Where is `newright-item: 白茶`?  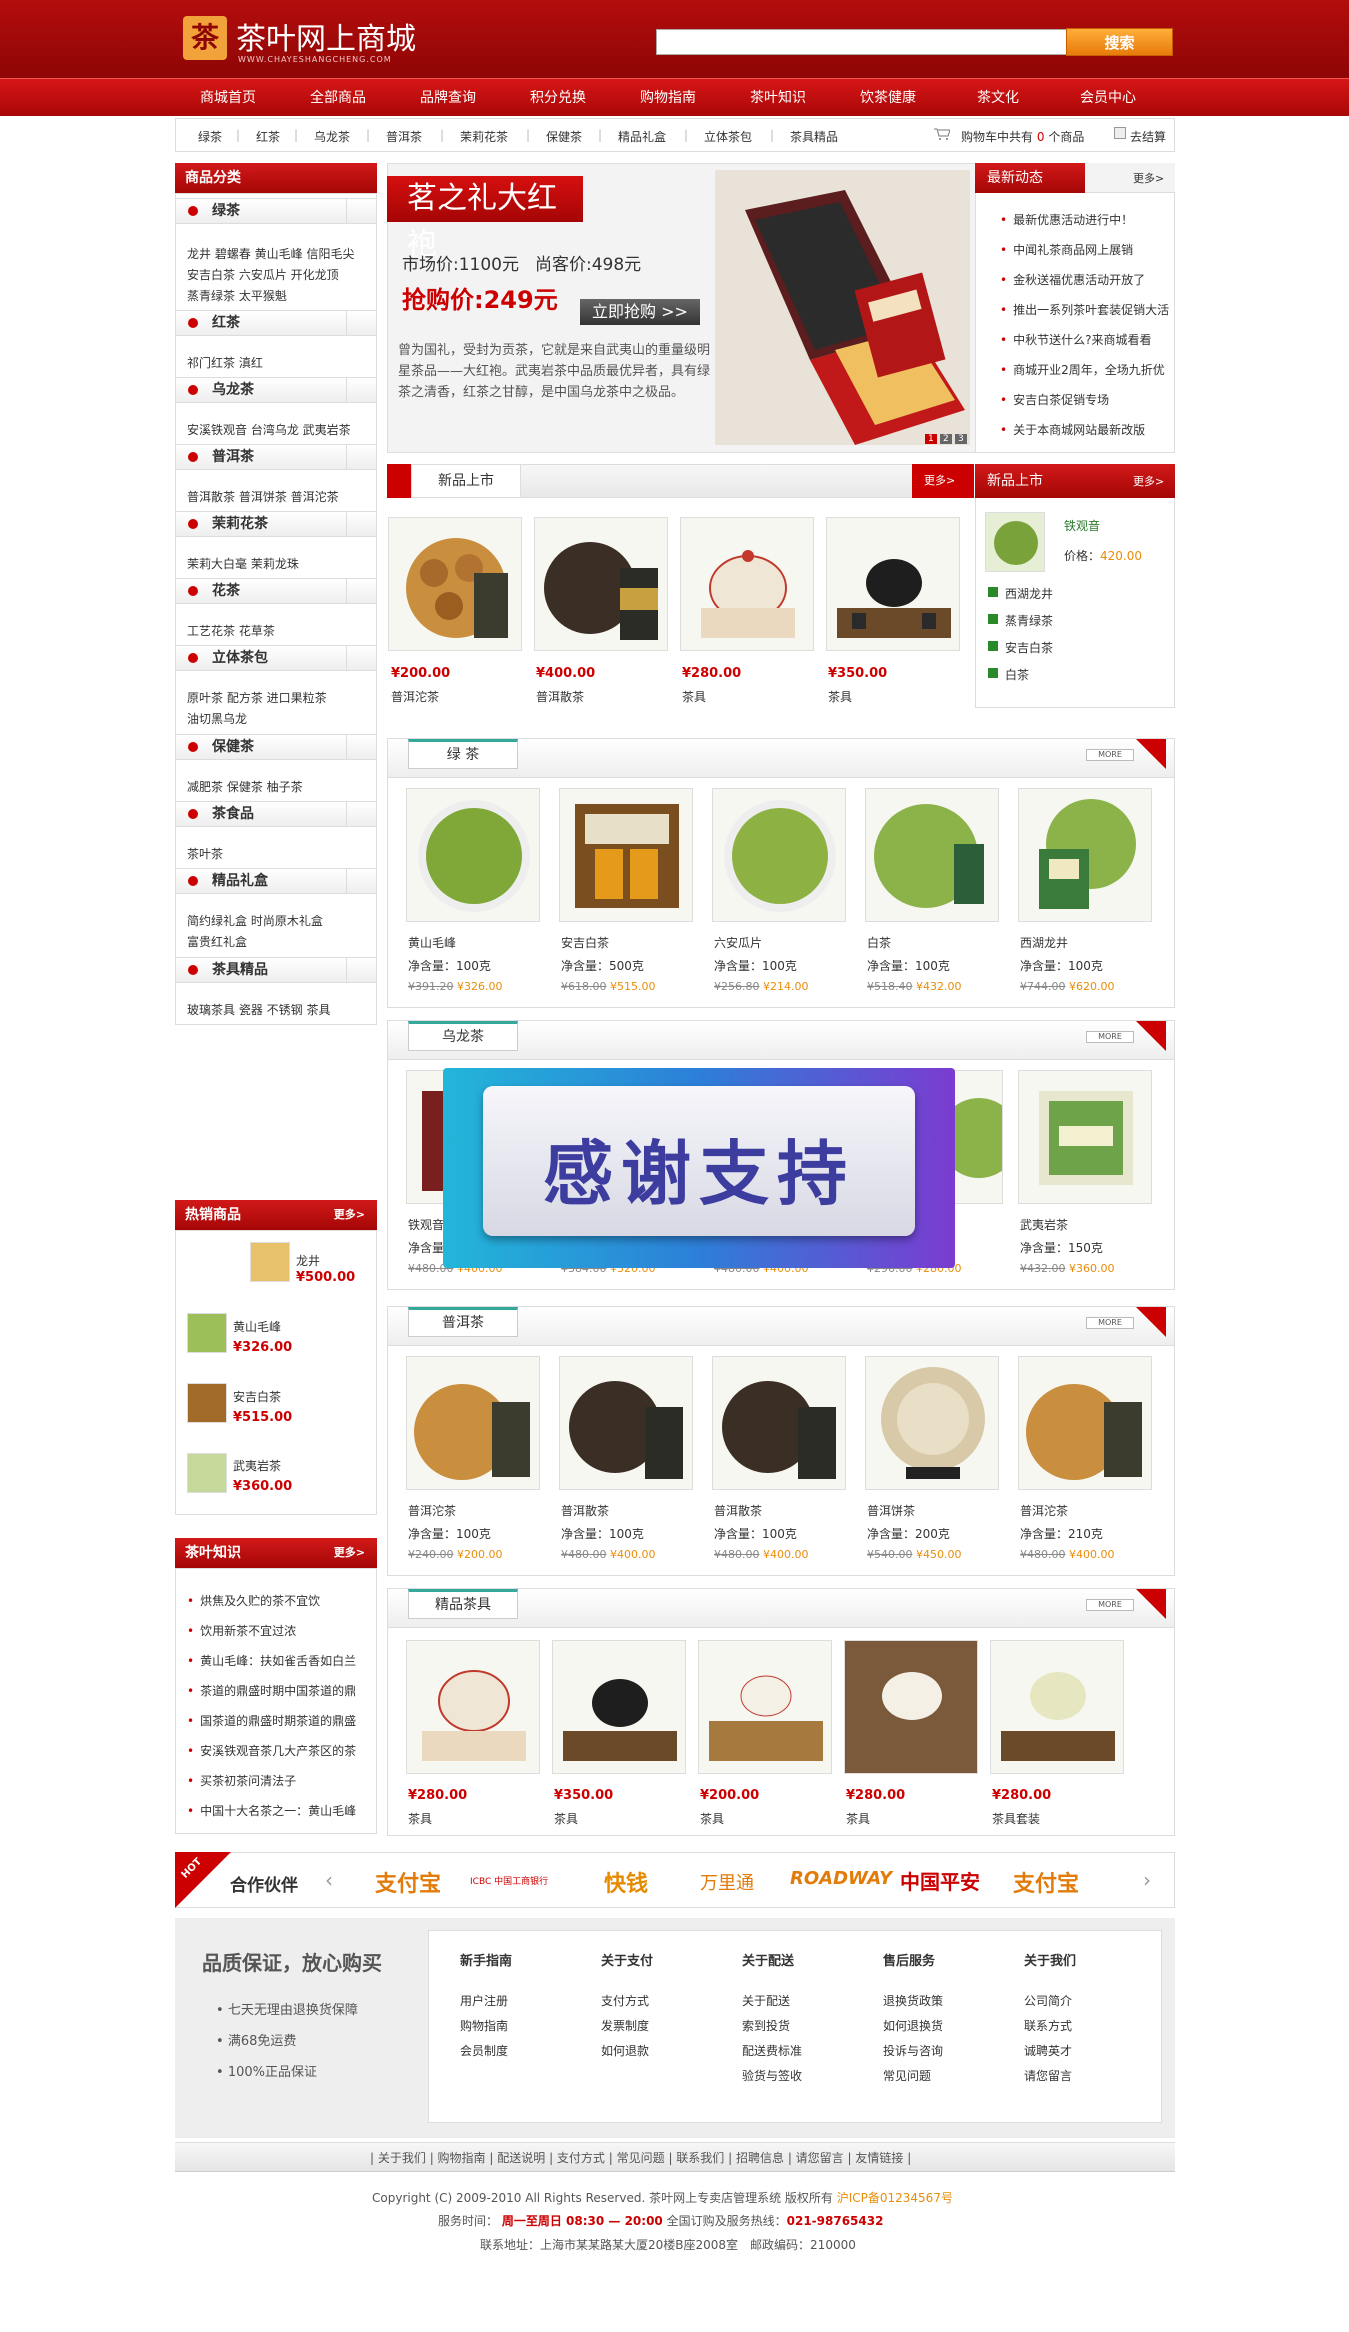 newright-item: 白茶 is located at coordinates (1017, 674).